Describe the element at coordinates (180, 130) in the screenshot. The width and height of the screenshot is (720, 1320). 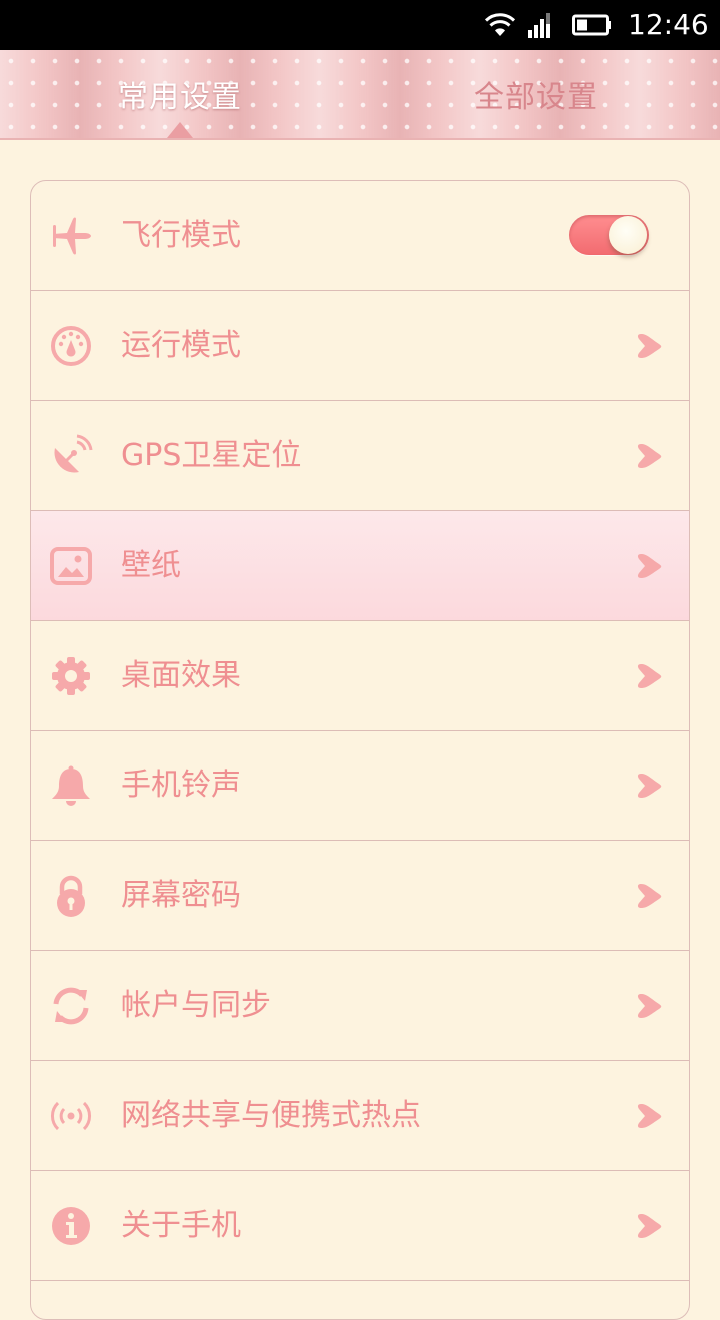
I see `active-tab-indicator` at that location.